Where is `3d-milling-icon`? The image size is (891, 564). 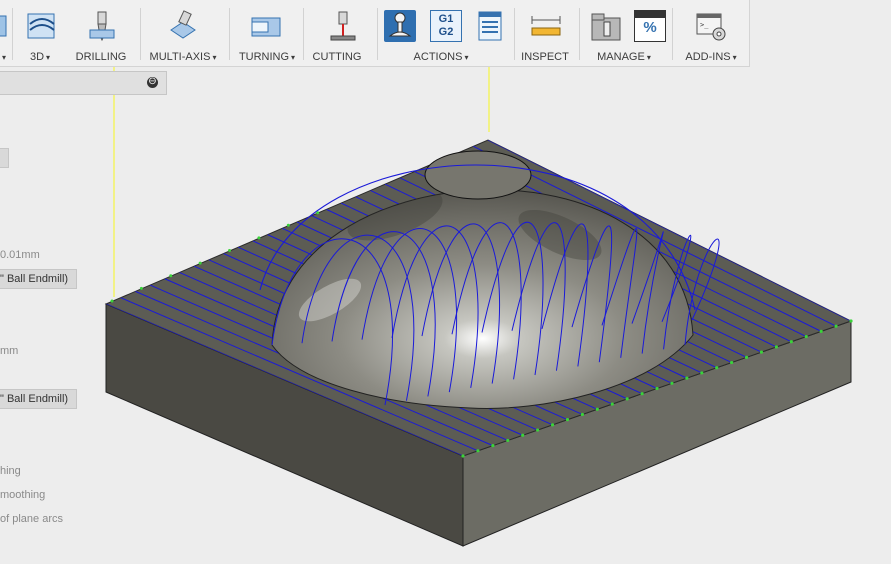 3d-milling-icon is located at coordinates (42, 26).